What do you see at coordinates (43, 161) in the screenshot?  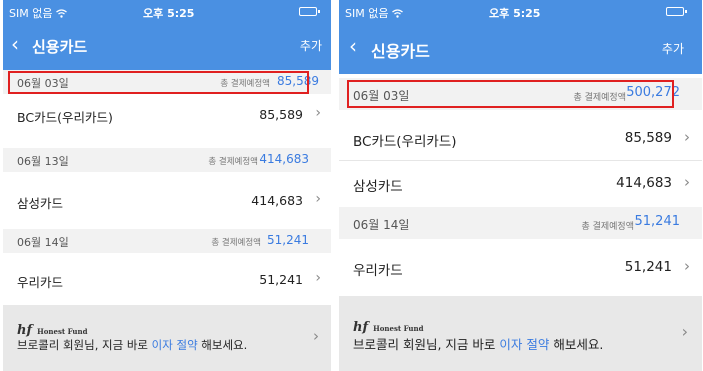 I see `section-date: 06월 13일` at bounding box center [43, 161].